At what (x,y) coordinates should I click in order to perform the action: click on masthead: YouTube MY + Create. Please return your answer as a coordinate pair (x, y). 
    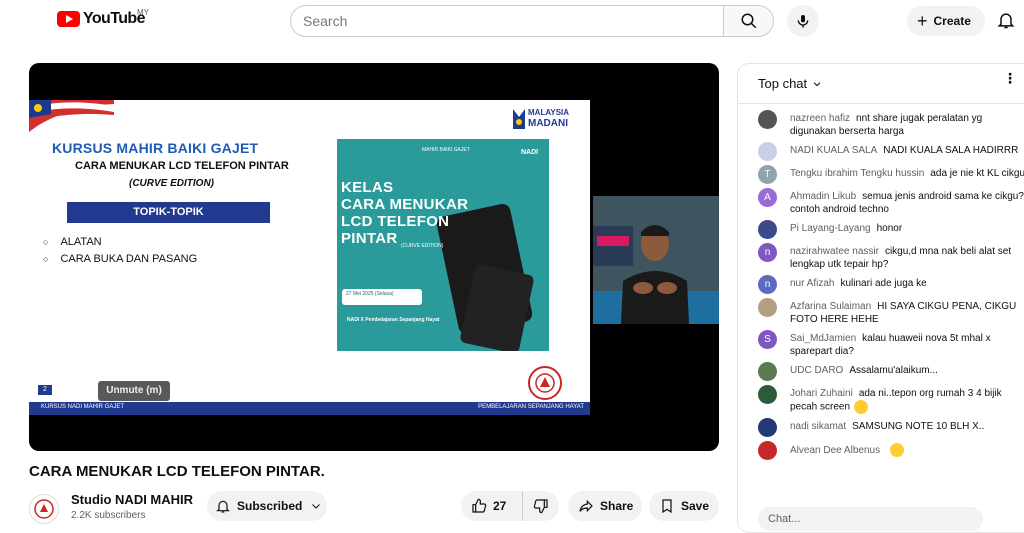
    Looking at the image, I should click on (512, 21).